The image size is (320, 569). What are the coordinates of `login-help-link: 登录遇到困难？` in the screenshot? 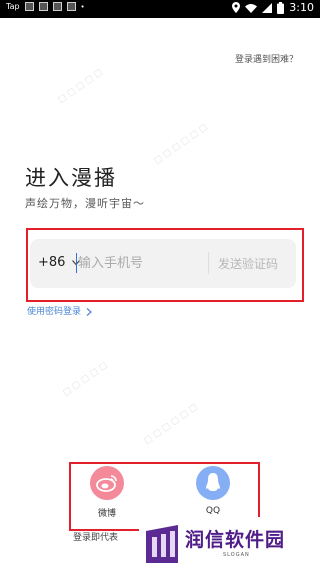 It's located at (266, 58).